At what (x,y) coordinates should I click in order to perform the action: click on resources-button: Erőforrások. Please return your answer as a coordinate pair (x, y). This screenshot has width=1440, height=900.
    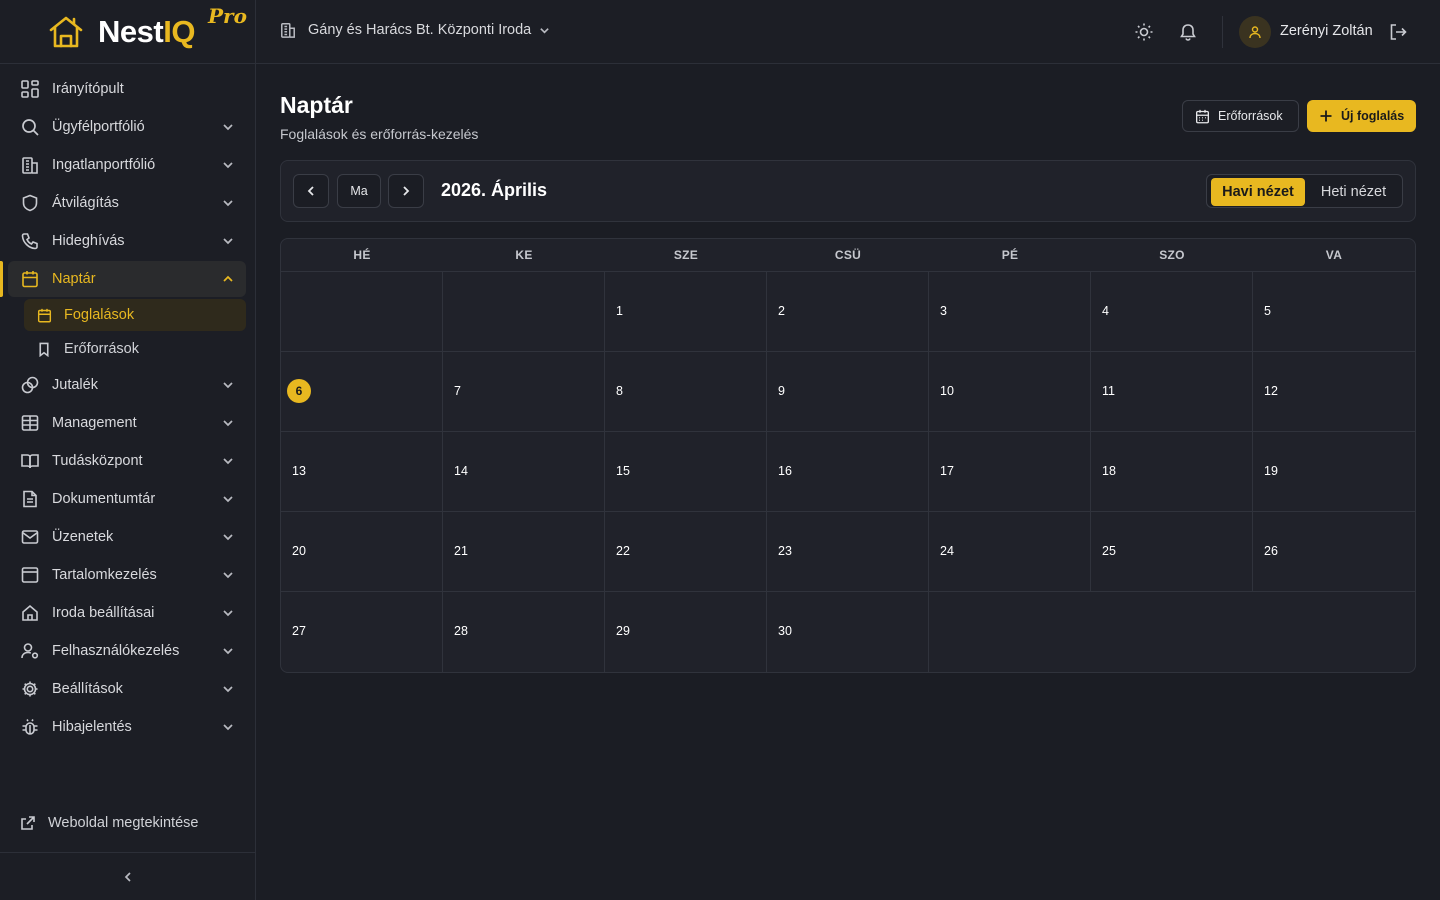
    Looking at the image, I should click on (1240, 116).